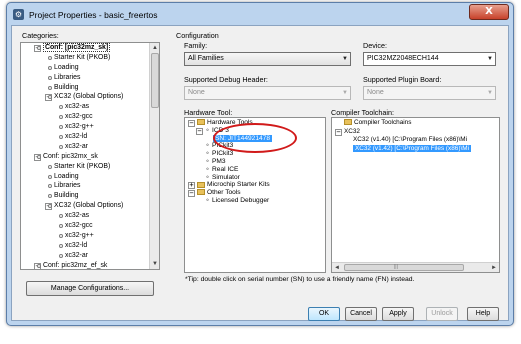 The width and height of the screenshot is (521, 344). I want to click on plugin-board-value: None, so click(375, 92).